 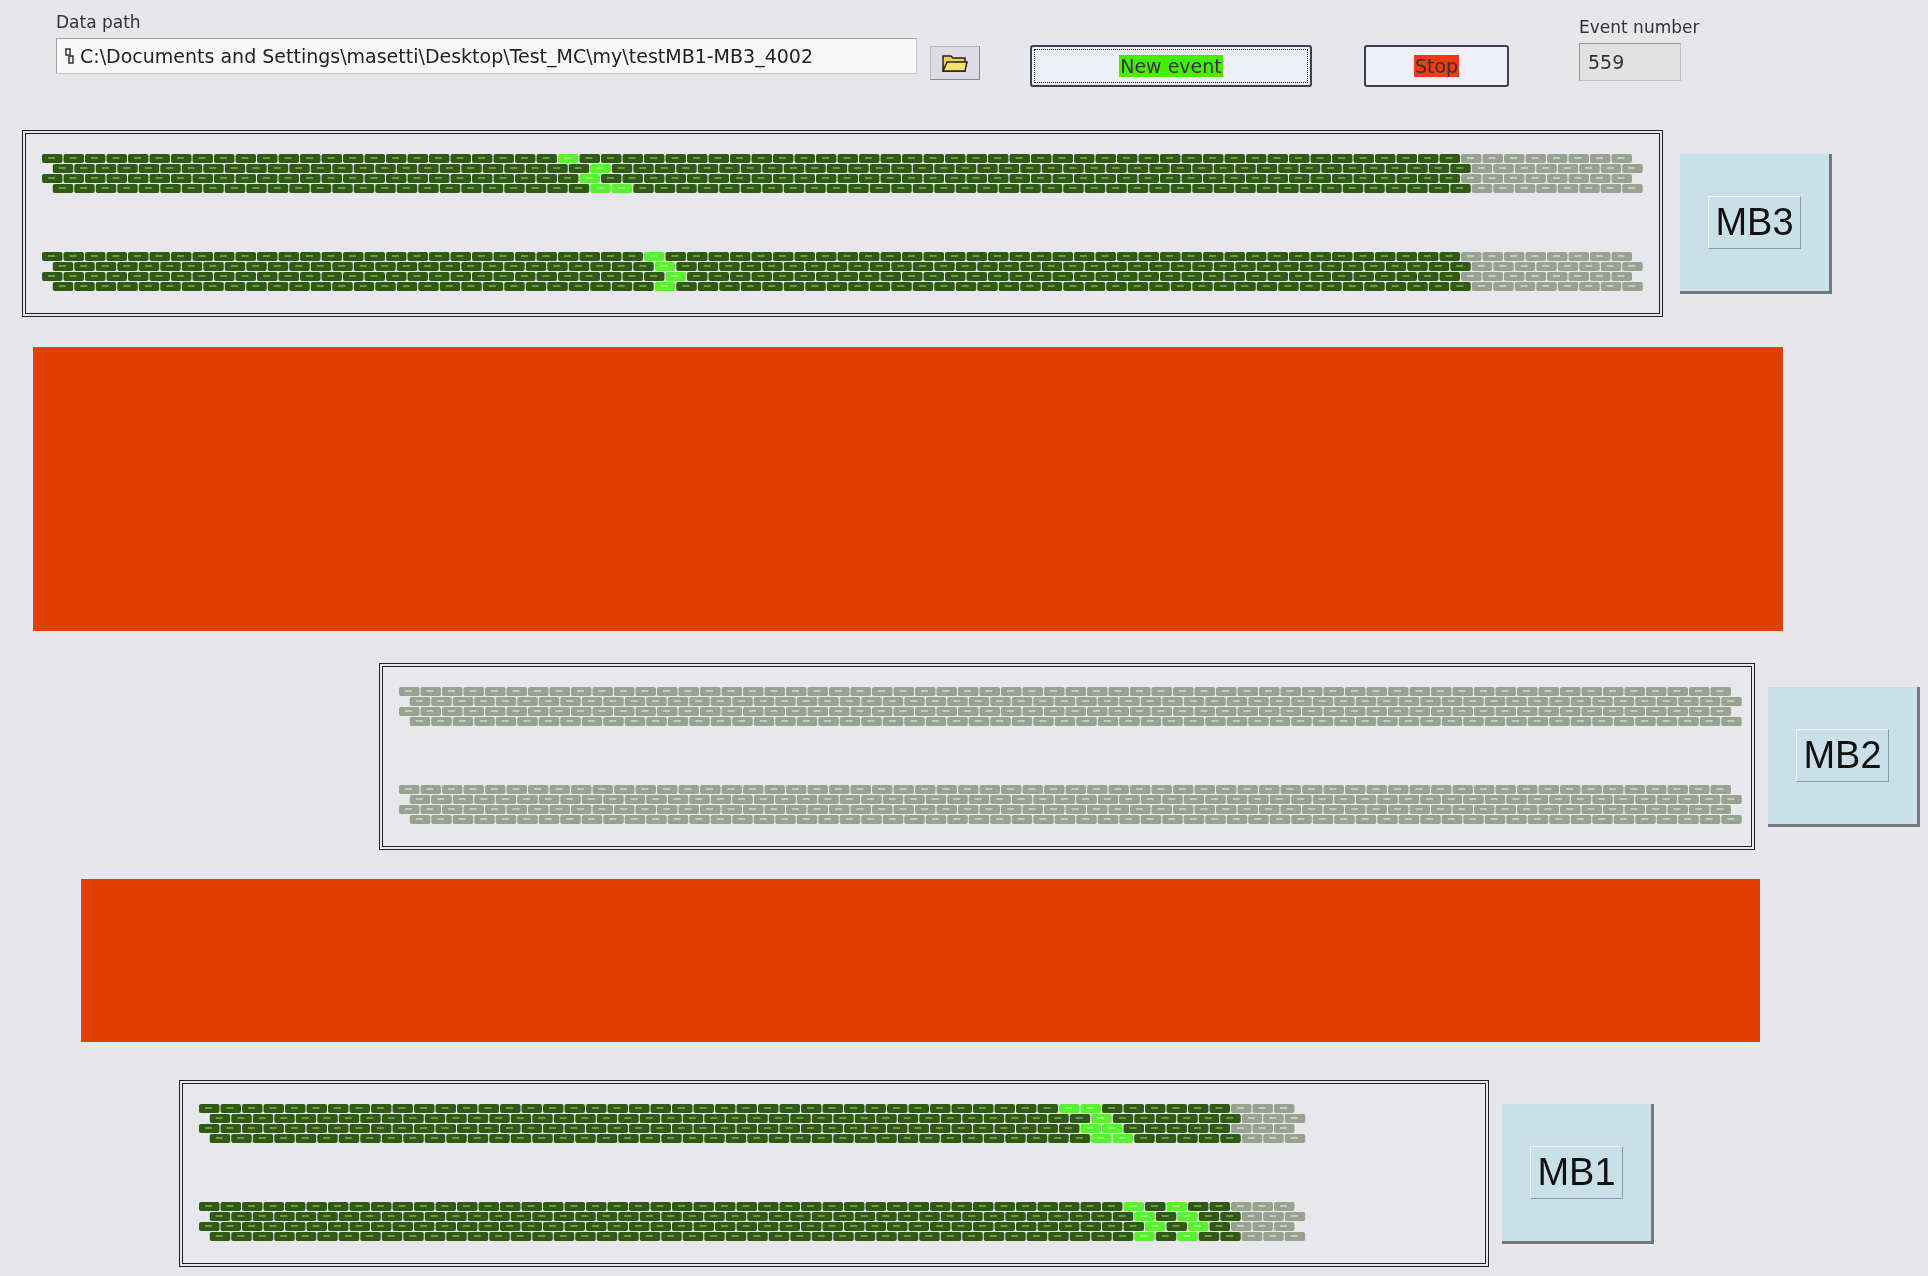 I want to click on chamber-label: MB1, so click(x=1578, y=1173).